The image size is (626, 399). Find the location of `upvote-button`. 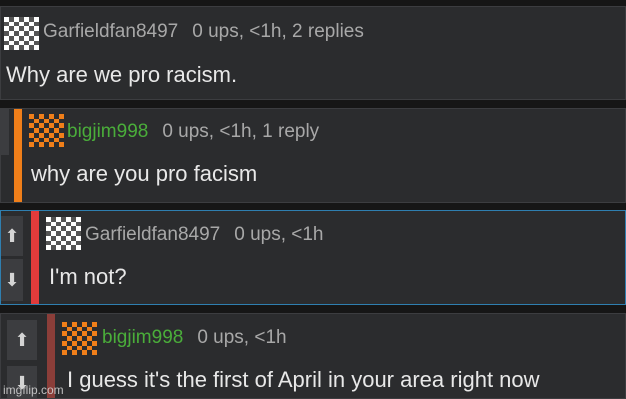

upvote-button is located at coordinates (5, 132).